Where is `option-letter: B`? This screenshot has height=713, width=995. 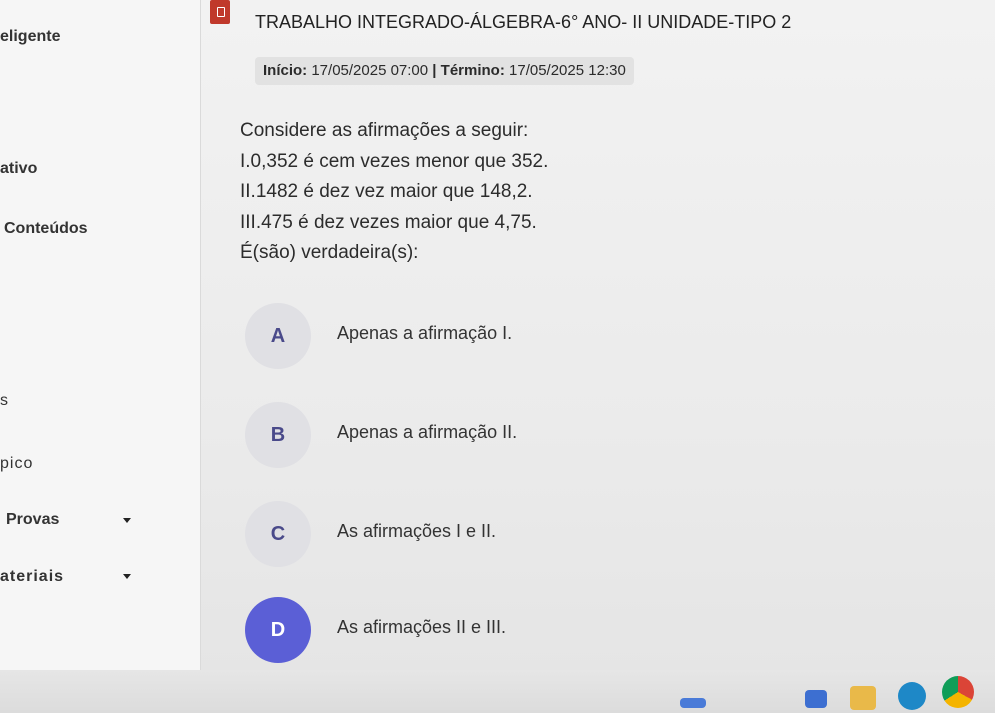
option-letter: B is located at coordinates (278, 435).